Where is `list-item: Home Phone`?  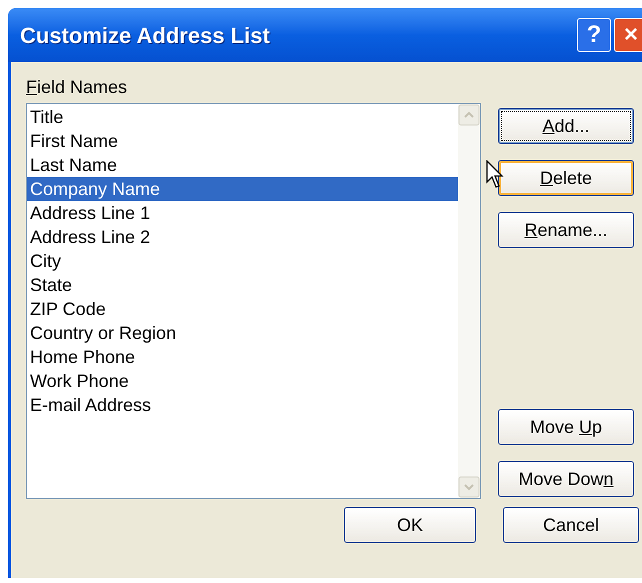 list-item: Home Phone is located at coordinates (242, 357).